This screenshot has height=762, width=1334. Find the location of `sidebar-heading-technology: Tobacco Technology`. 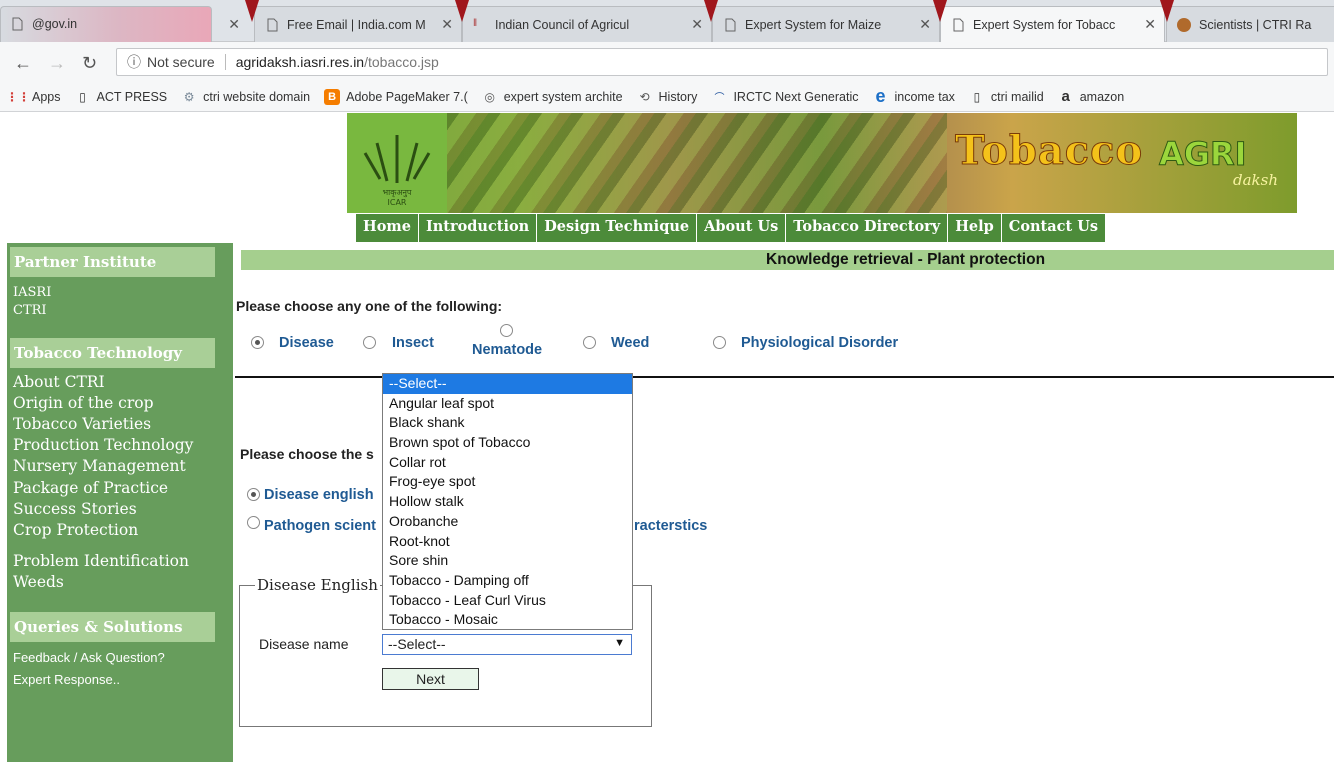

sidebar-heading-technology: Tobacco Technology is located at coordinates (112, 353).